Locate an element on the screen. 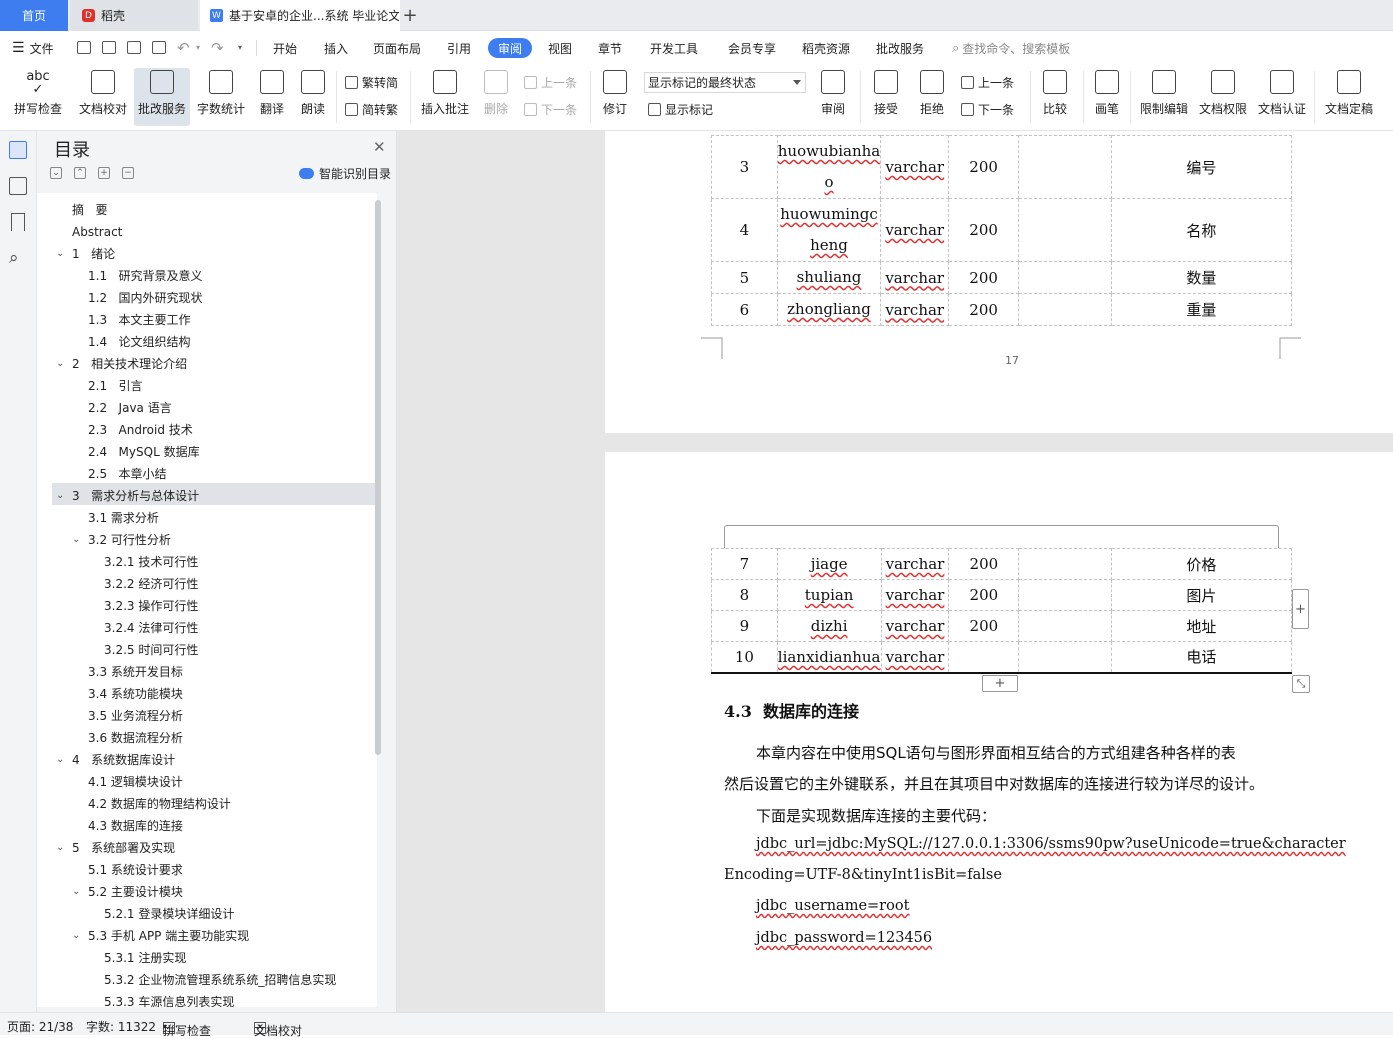 The image size is (1393, 1039). toc-item: 1.1 研究背景及意义 is located at coordinates (145, 276).